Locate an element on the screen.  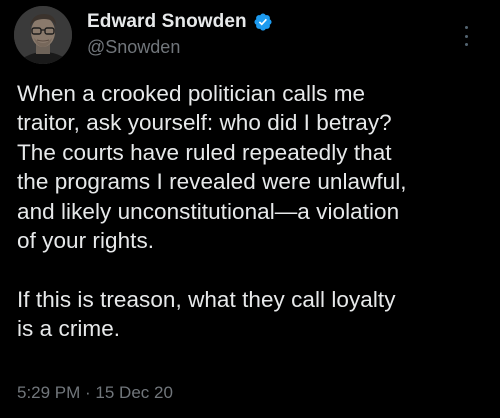
display-name-row: Edward Snowden is located at coordinates (180, 22).